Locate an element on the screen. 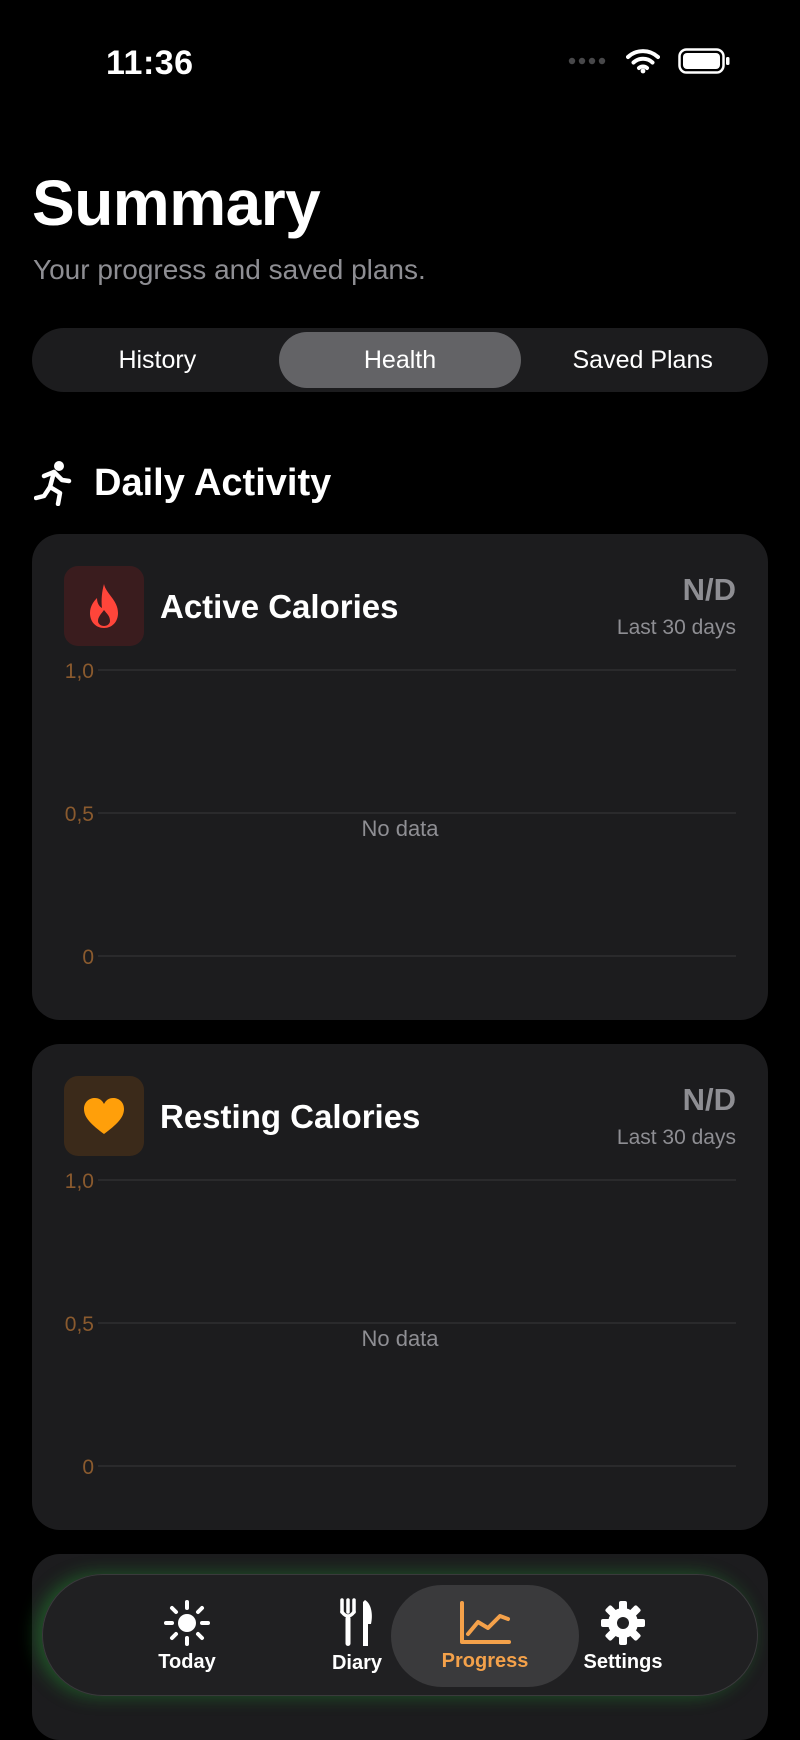 The image size is (800, 1740). heart-icon is located at coordinates (104, 1116).